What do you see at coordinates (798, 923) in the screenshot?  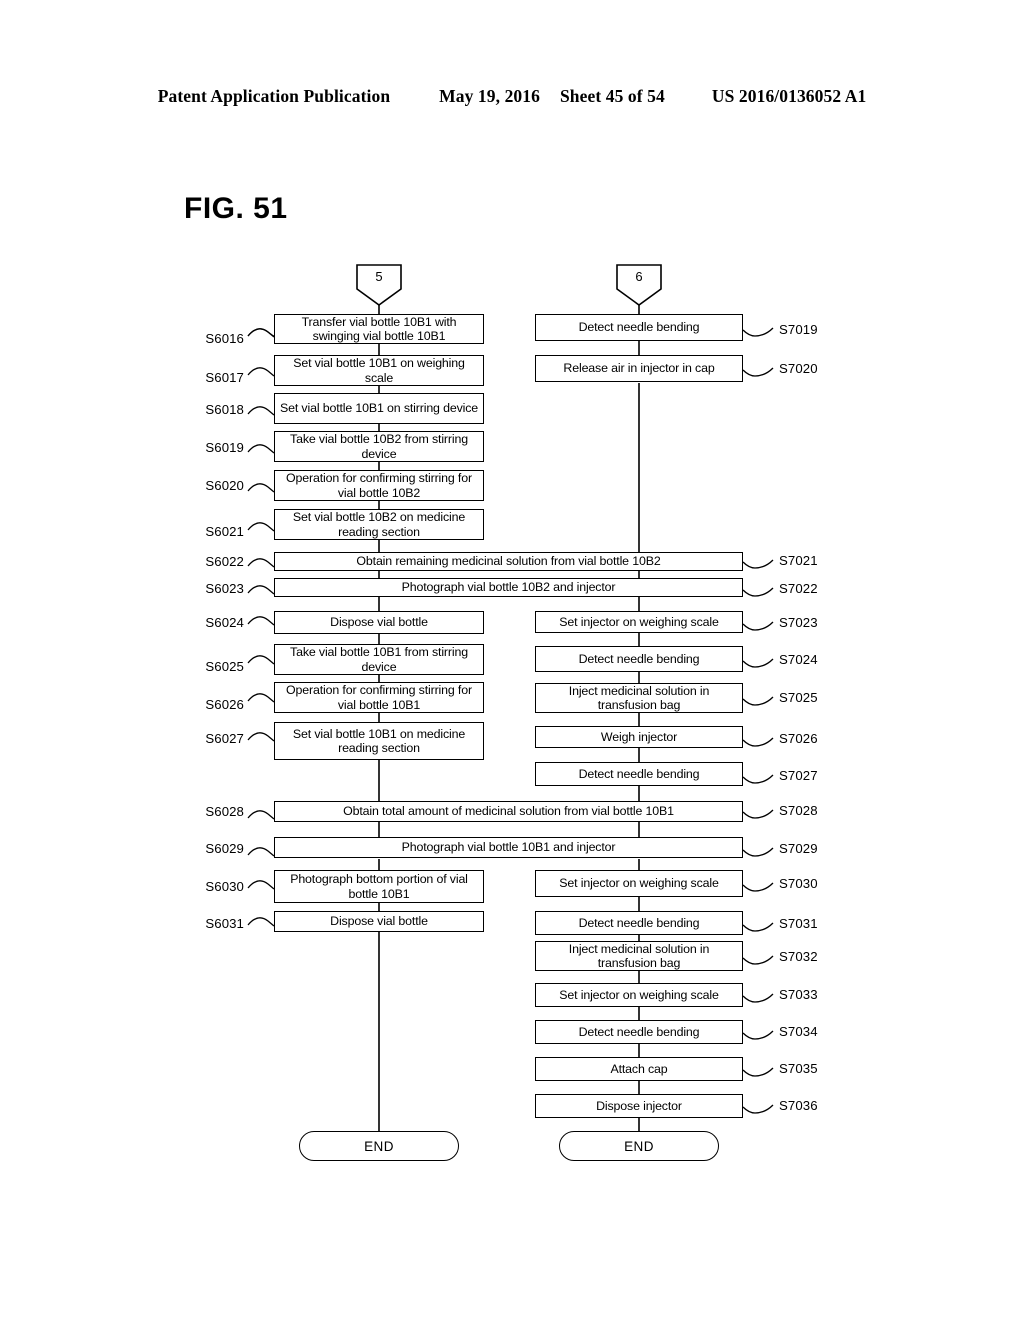 I see `step-ref-s7031: S7031` at bounding box center [798, 923].